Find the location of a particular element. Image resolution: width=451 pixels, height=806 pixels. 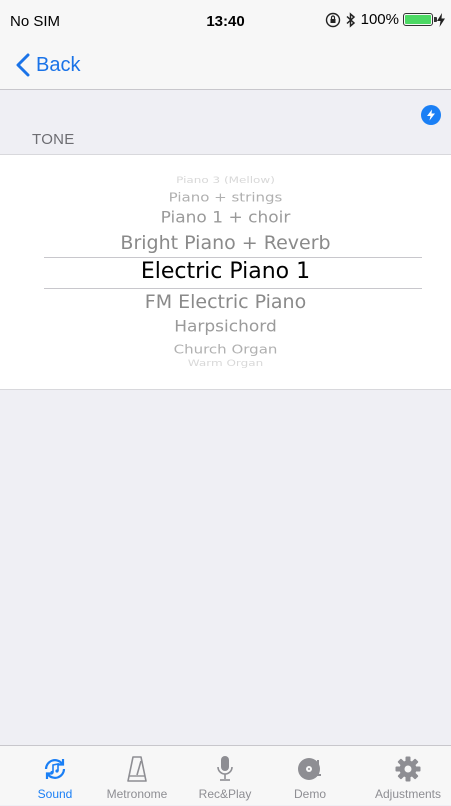

status-bar: No SIM 13:40 100% is located at coordinates (225, 20).